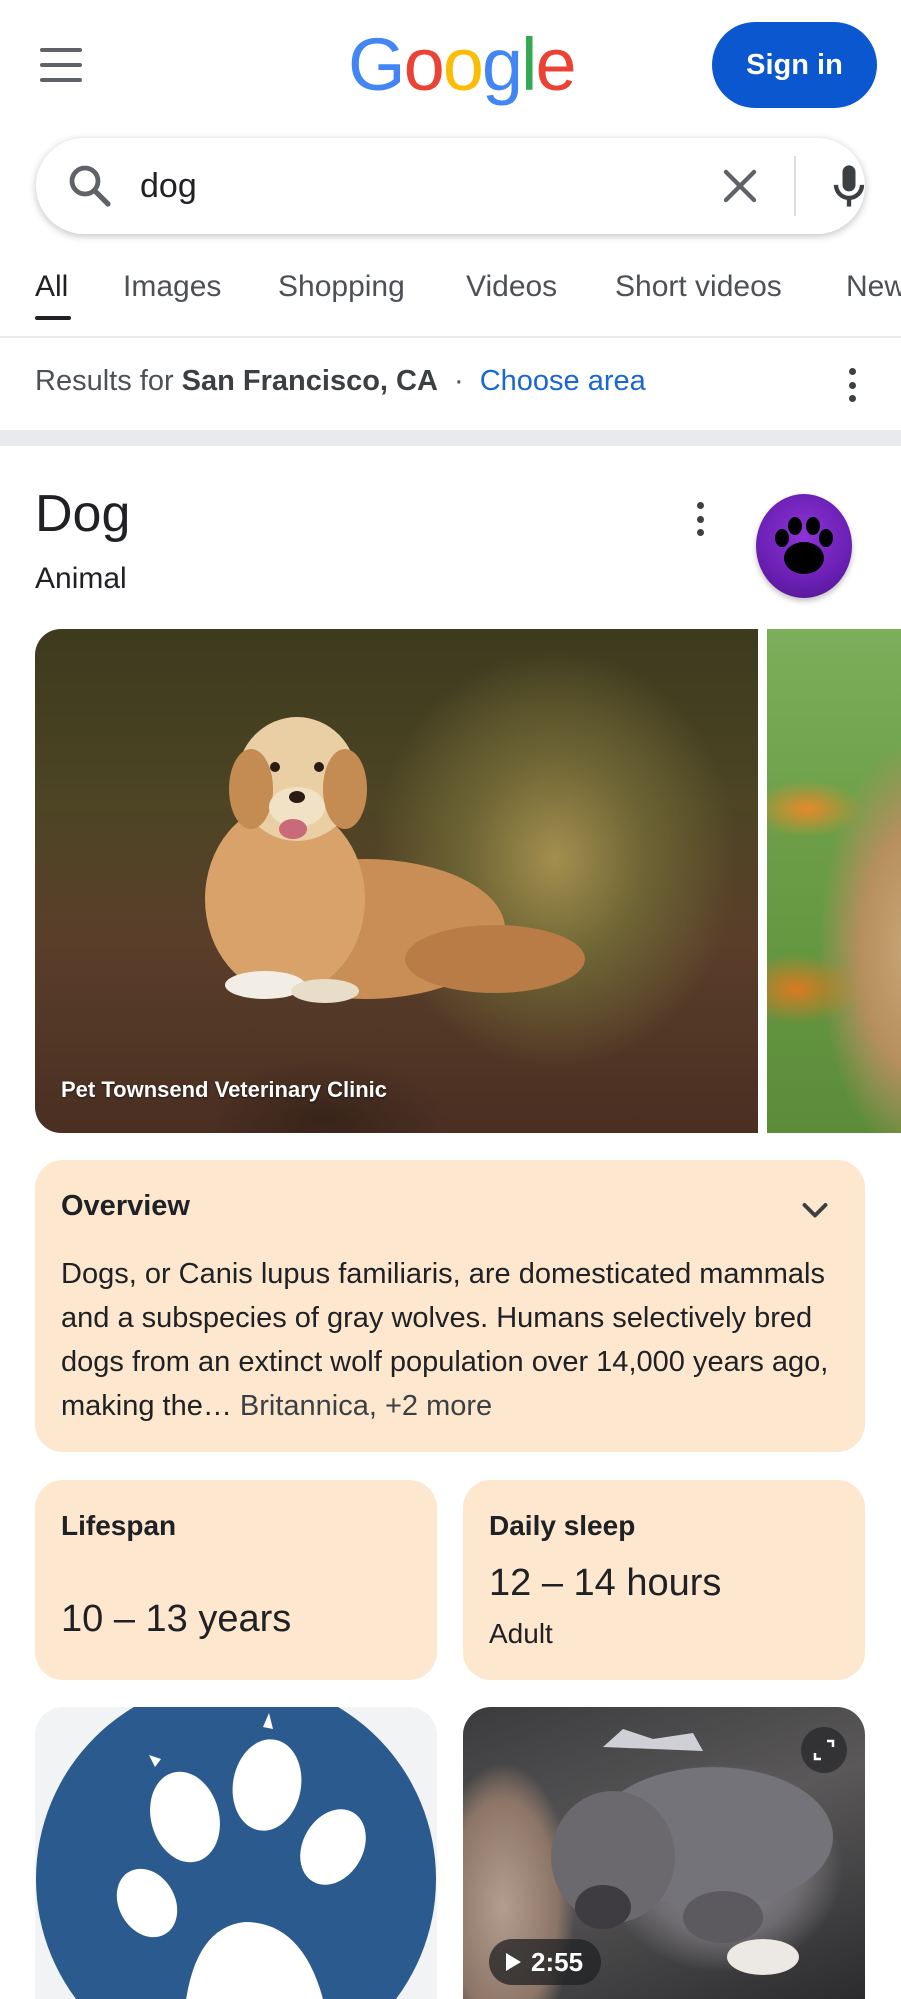  I want to click on image-source-caption: Pet Townsend Veterinary Clinic, so click(224, 1089).